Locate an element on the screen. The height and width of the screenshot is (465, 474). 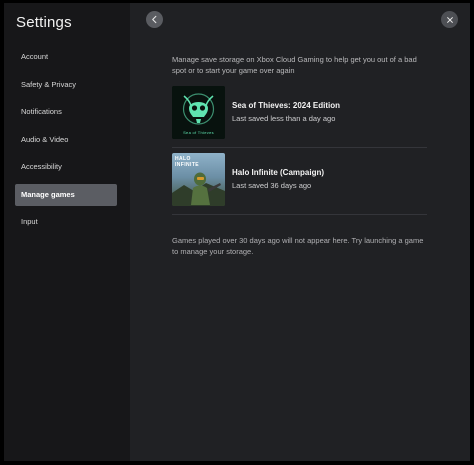
game-title: Halo Infinite (Campaign) is located at coordinates (278, 172).